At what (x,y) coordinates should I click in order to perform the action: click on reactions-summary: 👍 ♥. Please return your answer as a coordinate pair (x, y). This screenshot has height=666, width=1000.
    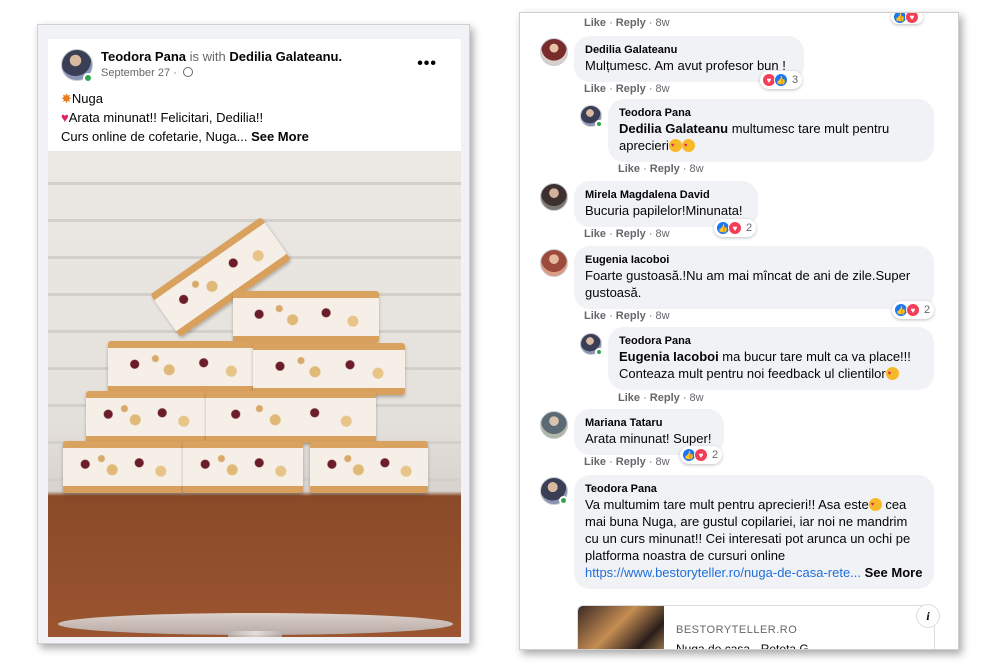
    Looking at the image, I should click on (907, 18).